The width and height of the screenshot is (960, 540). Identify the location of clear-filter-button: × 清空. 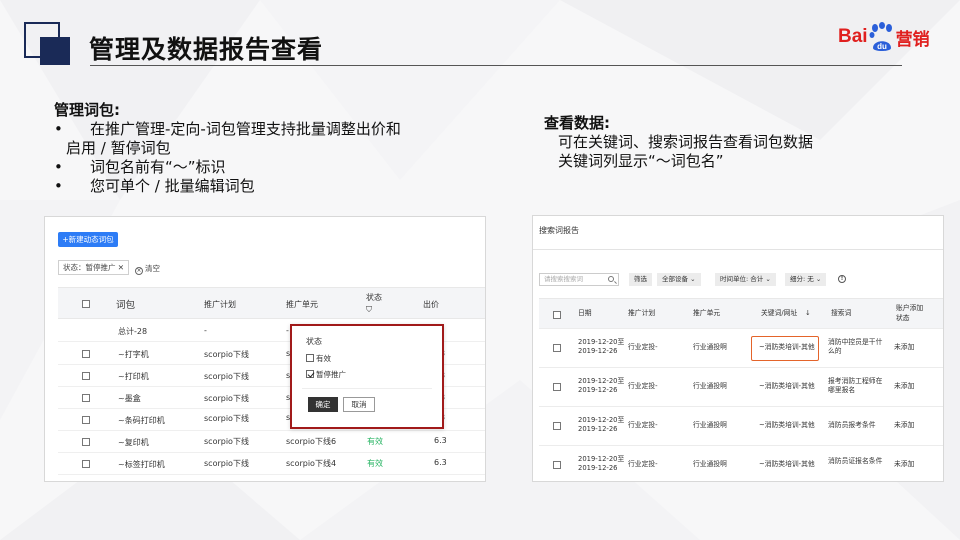
(147, 269).